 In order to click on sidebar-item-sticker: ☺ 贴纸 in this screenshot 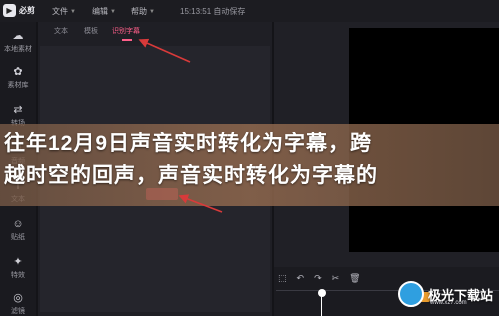, I will do `click(18, 230)`.